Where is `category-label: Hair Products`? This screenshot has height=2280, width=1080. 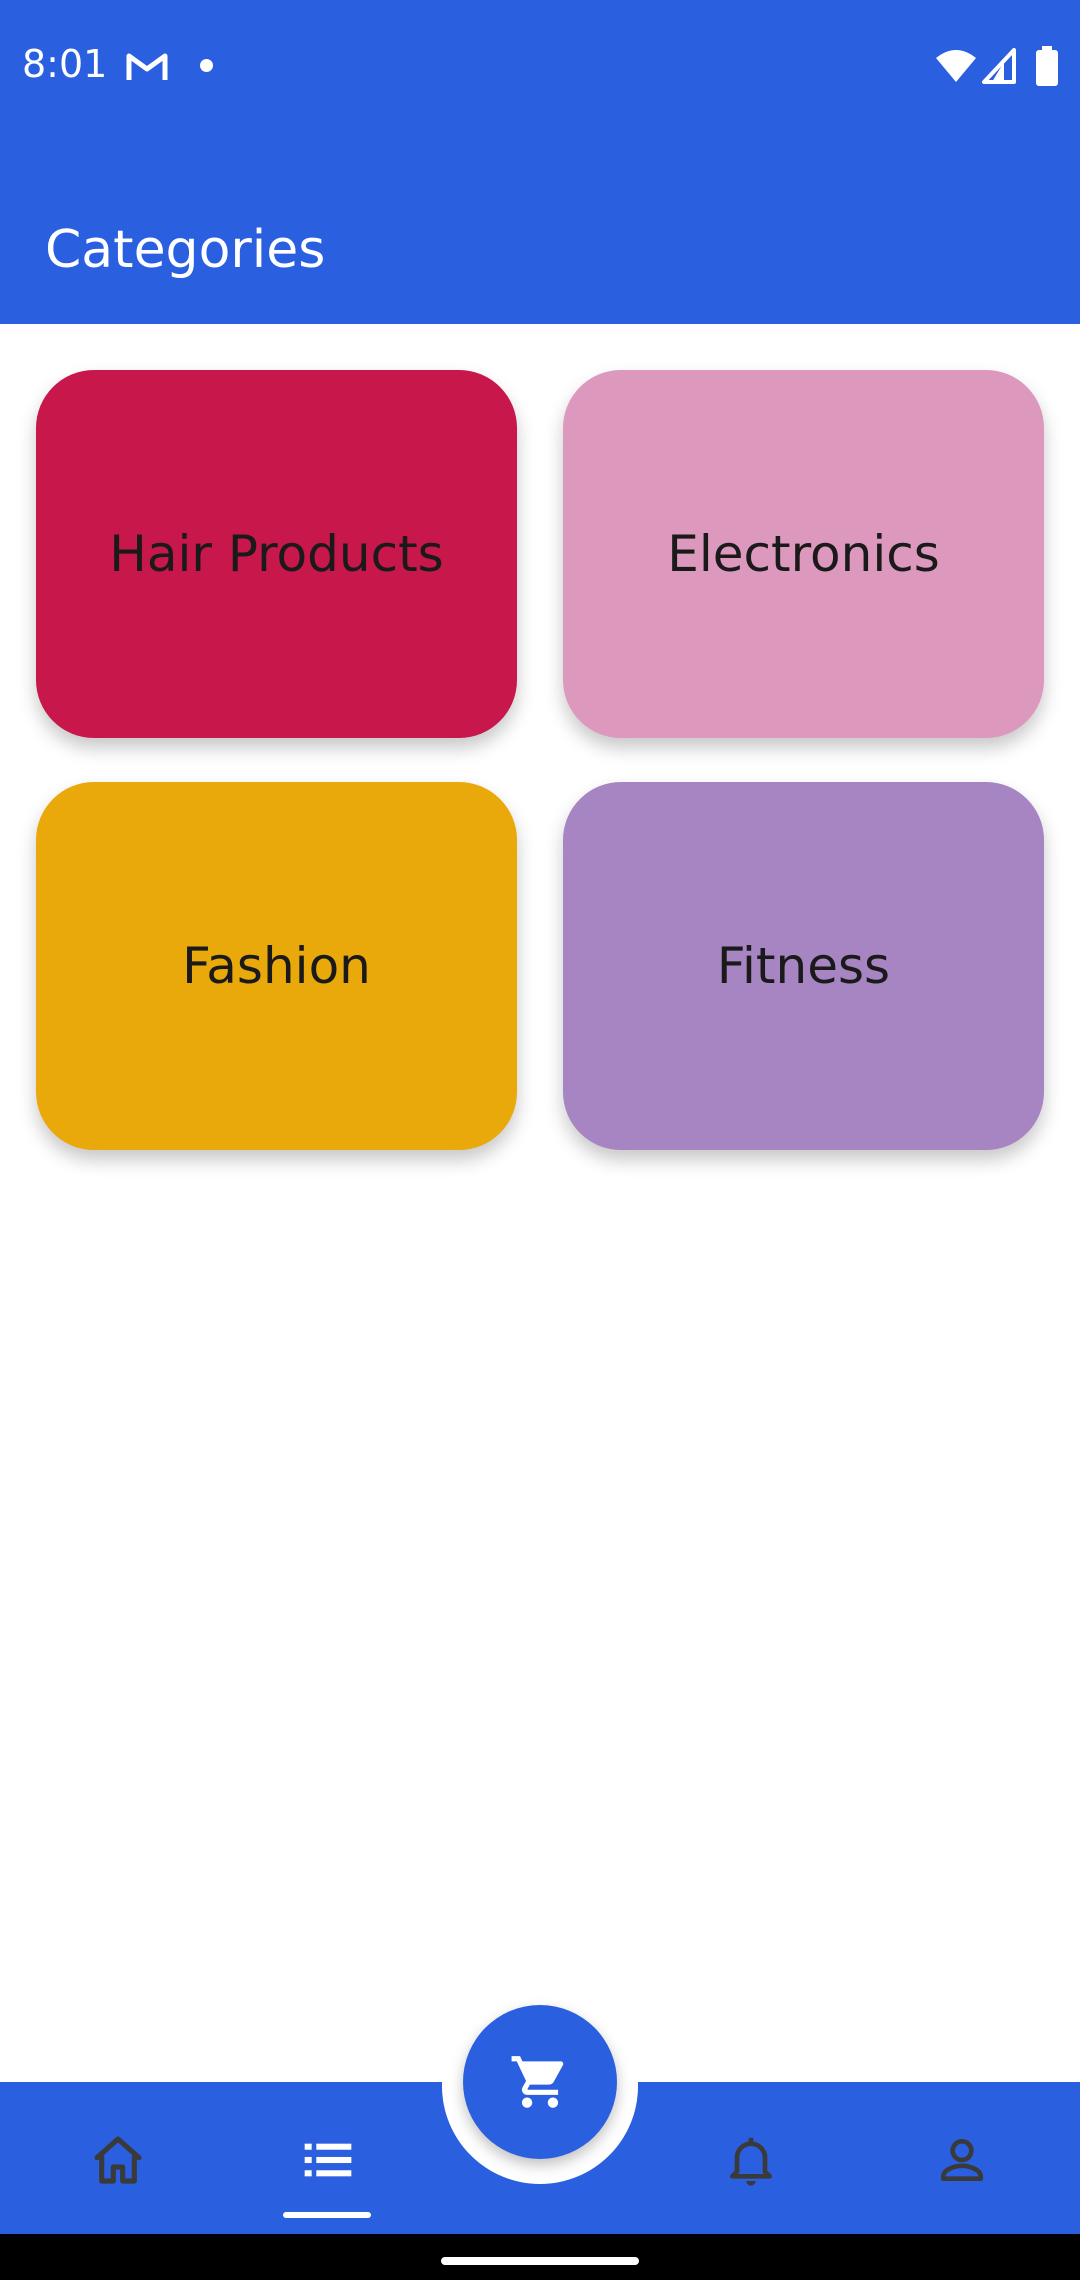
category-label: Hair Products is located at coordinates (276, 554).